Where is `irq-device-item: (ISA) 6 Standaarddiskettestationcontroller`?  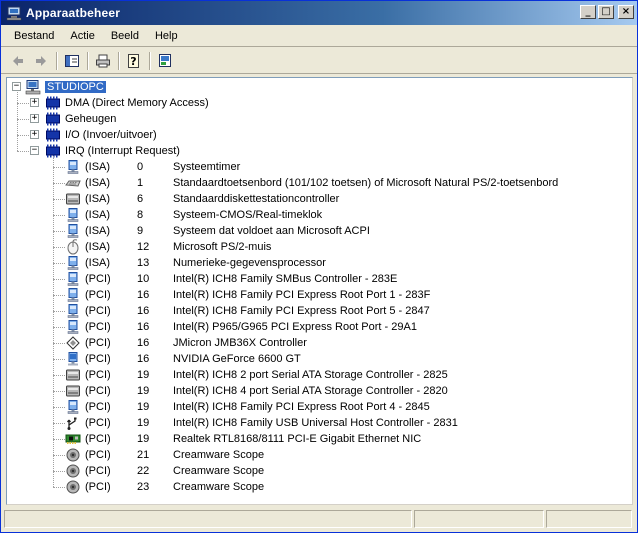
irq-device-item: (ISA) 6 Standaarddiskettestationcontroller is located at coordinates (202, 199).